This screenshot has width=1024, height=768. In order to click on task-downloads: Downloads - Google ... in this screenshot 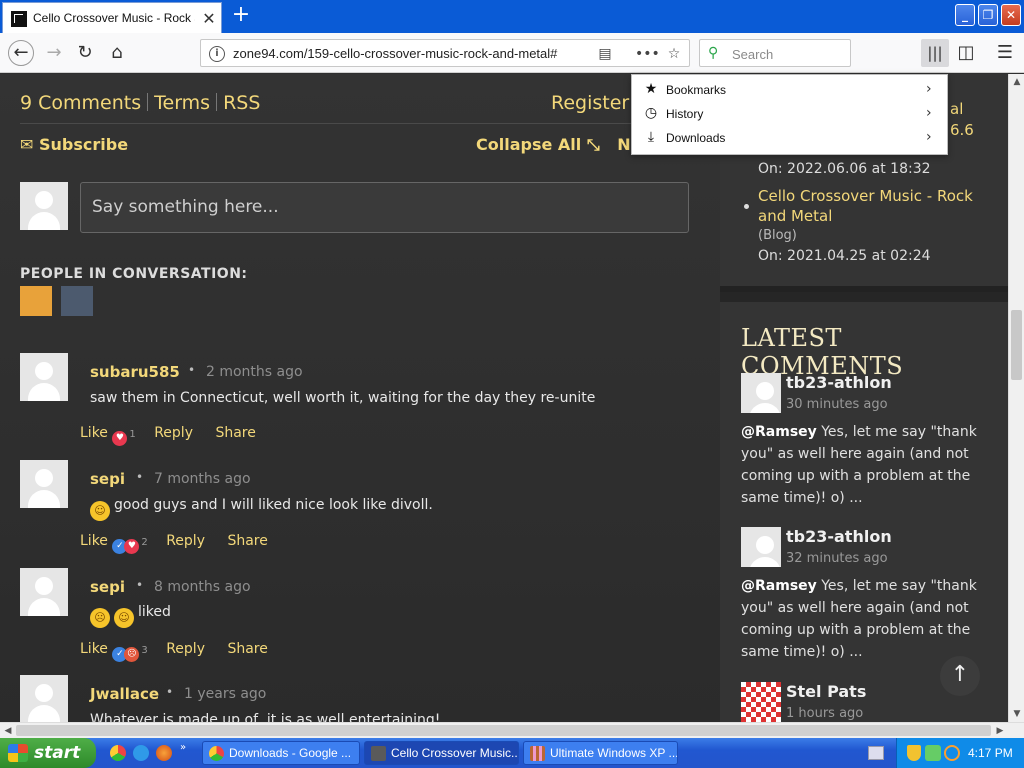, I will do `click(281, 753)`.